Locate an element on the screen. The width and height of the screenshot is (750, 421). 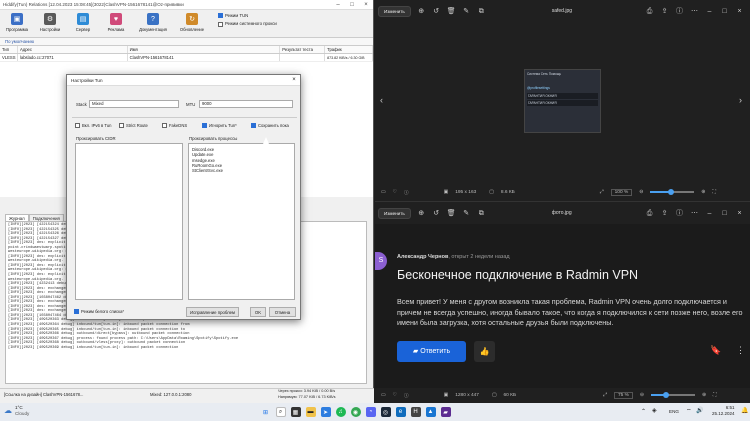
toolbar-ads-button: ♥ Реклама is located at coordinates (116, 22).